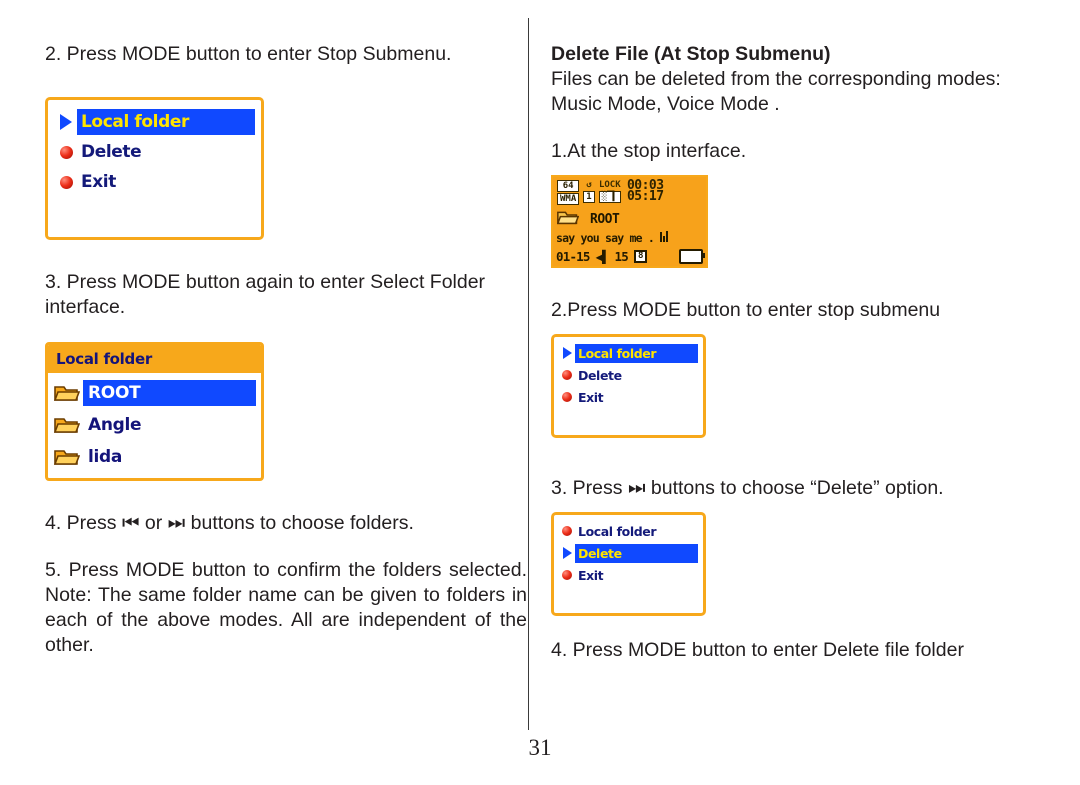 The width and height of the screenshot is (1080, 785). I want to click on lock-eq-indicator: LOCK ░▔▍, so click(609, 191).